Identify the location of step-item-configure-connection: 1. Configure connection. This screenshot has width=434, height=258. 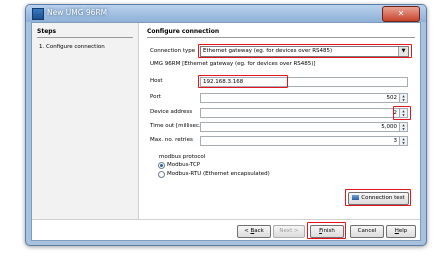
(72, 47).